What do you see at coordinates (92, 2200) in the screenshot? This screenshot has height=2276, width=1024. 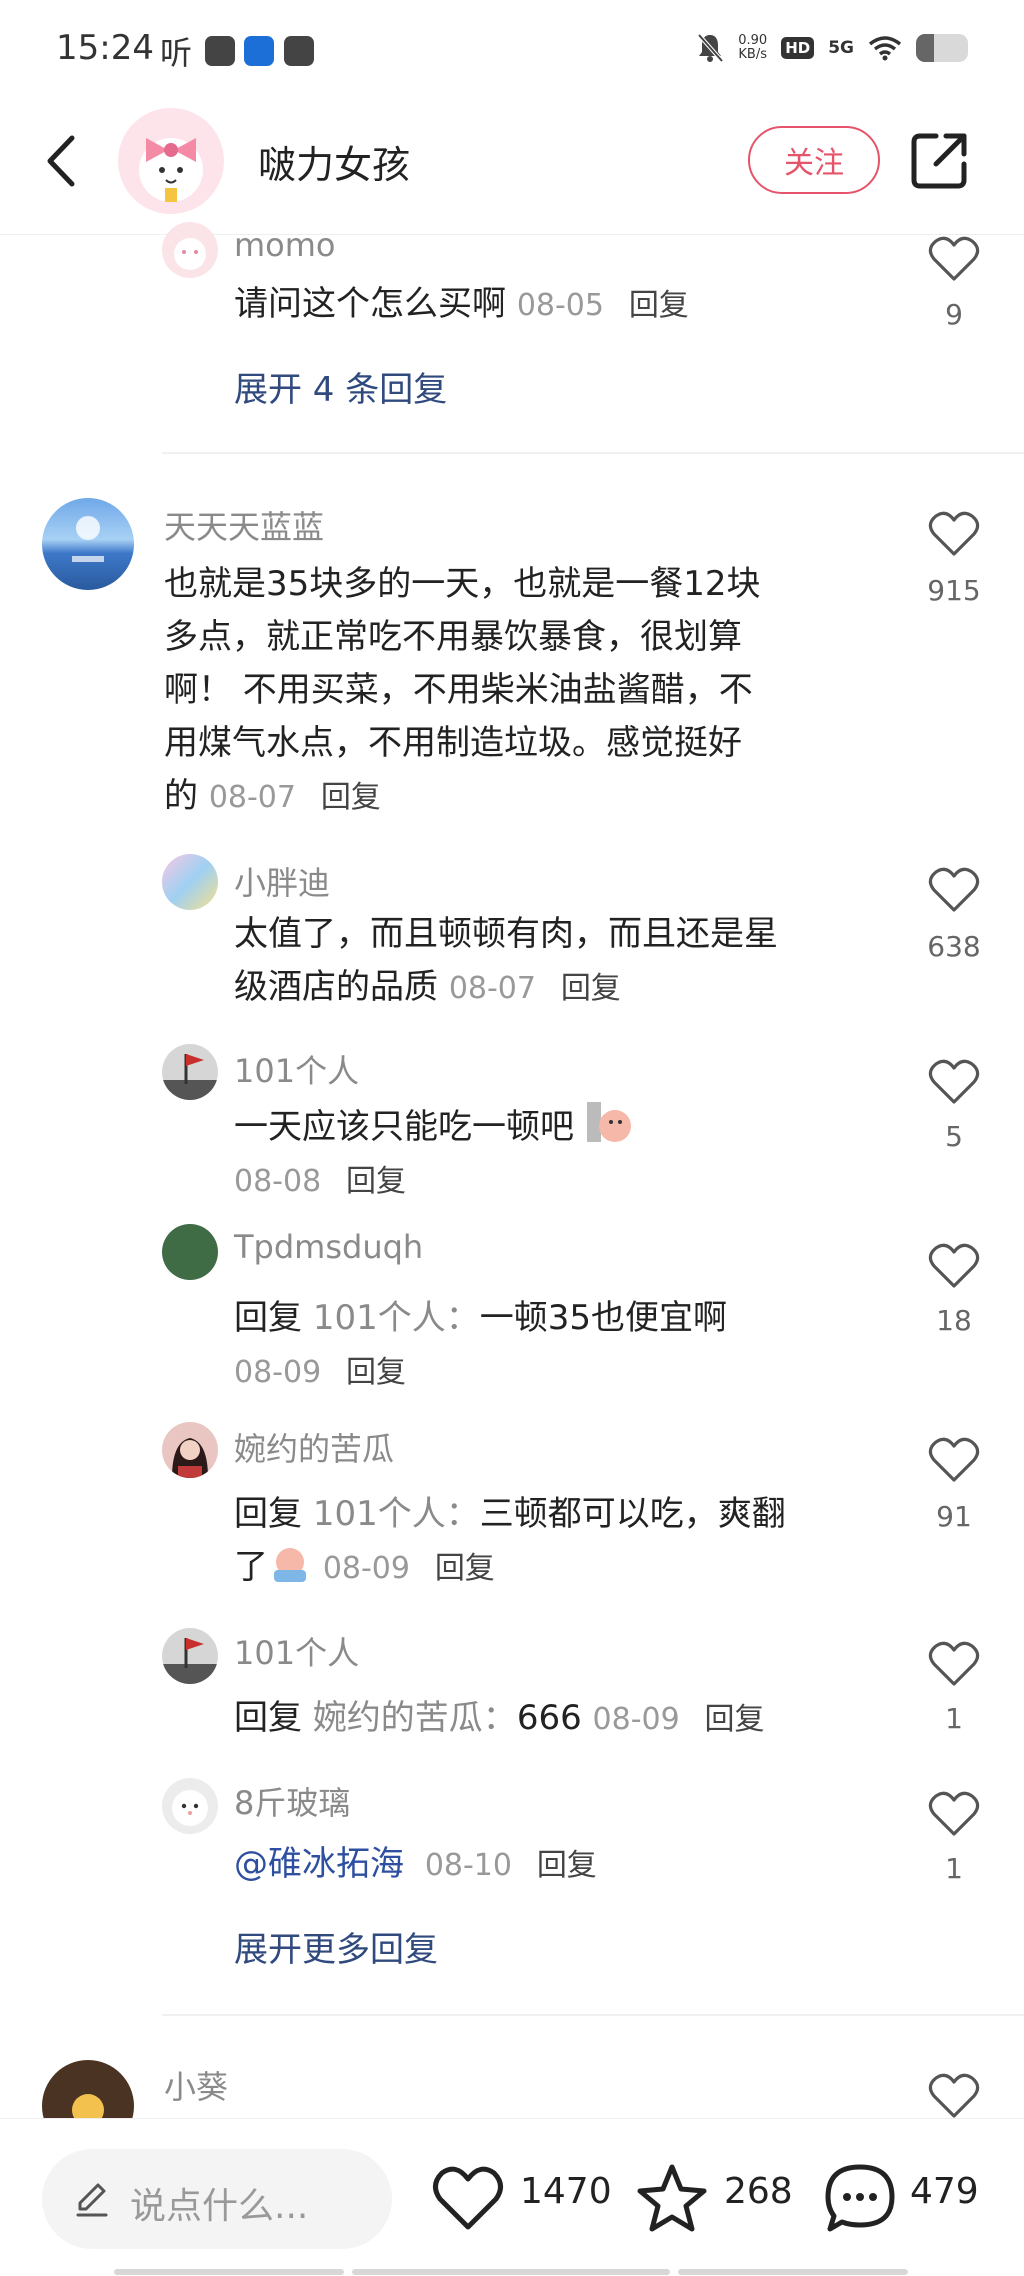 I see `pen-icon` at bounding box center [92, 2200].